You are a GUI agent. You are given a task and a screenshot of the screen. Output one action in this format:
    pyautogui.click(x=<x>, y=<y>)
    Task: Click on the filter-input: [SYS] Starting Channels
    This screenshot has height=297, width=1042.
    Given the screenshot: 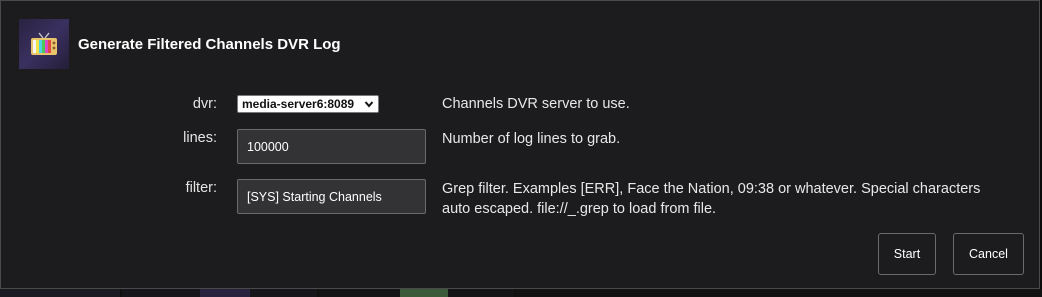 What is the action you would take?
    pyautogui.click(x=331, y=196)
    